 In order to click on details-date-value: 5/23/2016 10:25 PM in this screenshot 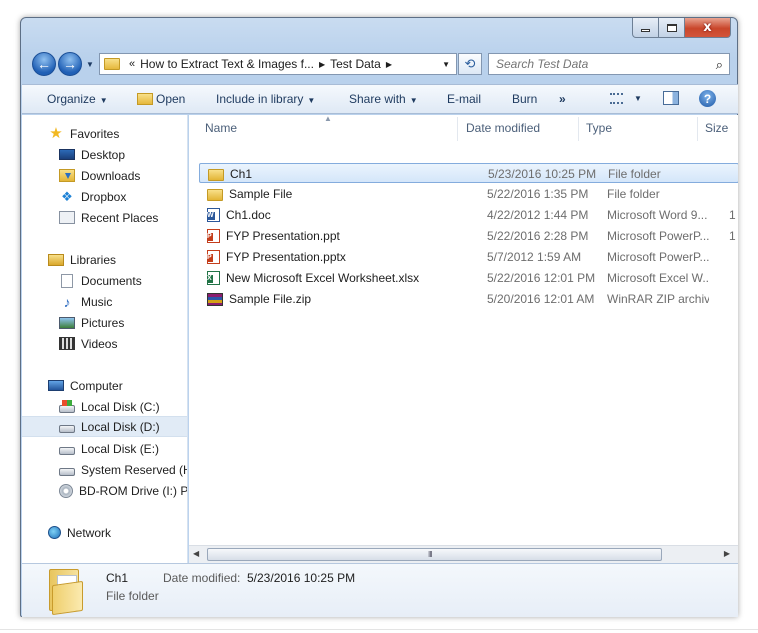, I will do `click(301, 578)`.